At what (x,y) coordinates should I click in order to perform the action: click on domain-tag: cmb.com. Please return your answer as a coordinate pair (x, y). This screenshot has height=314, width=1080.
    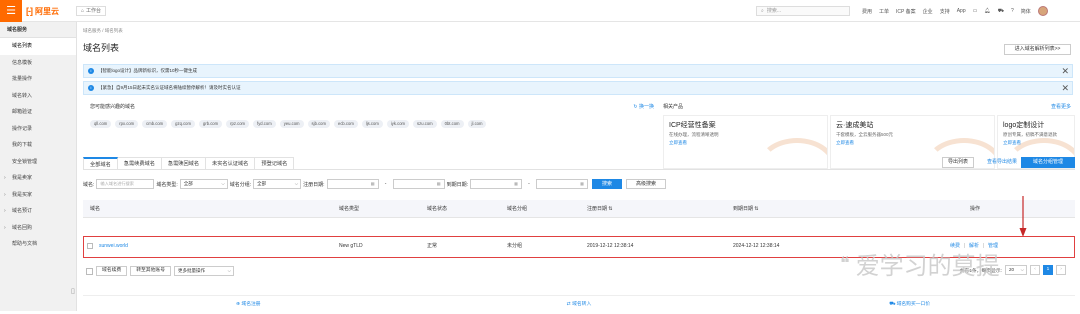
    Looking at the image, I should click on (155, 124).